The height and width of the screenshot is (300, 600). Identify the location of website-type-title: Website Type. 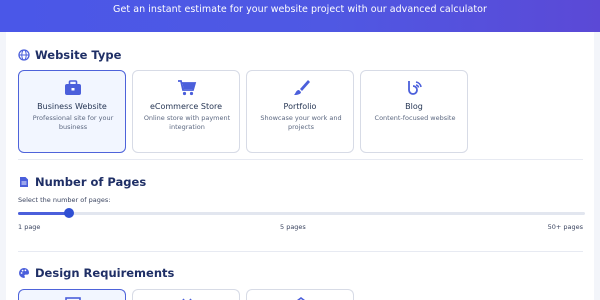
(78, 55).